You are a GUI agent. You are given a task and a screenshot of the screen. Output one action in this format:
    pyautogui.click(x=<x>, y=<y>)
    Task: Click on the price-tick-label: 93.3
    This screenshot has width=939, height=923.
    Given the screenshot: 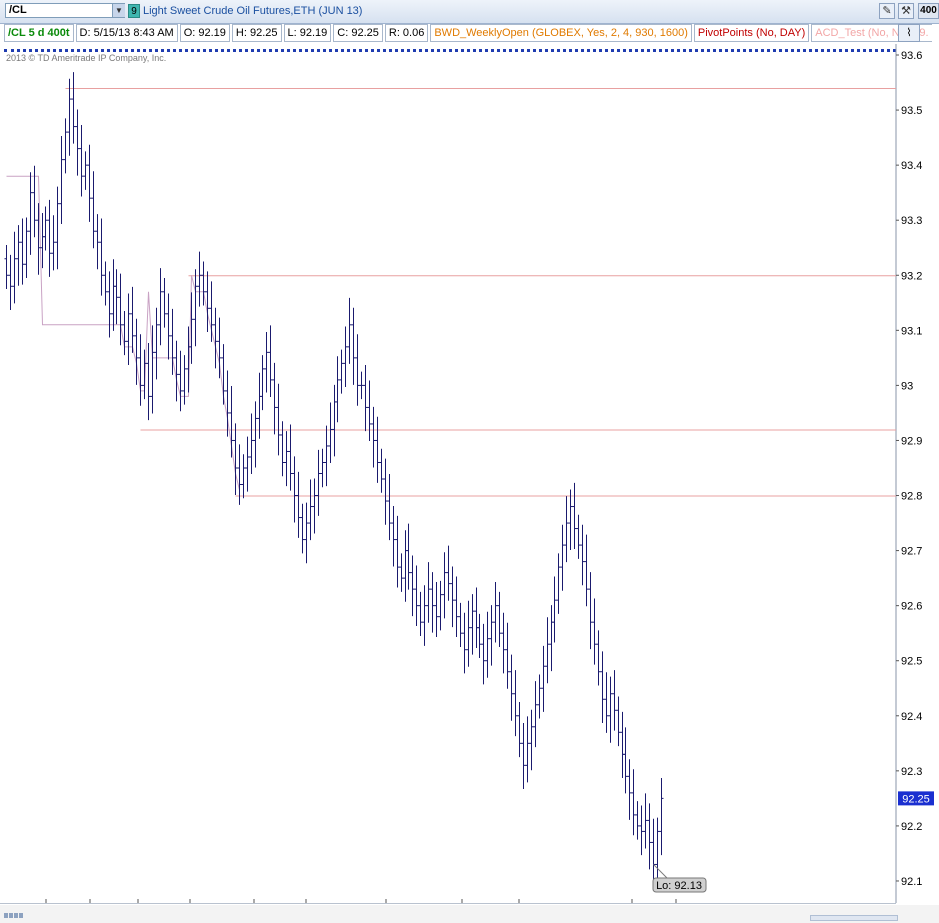 What is the action you would take?
    pyautogui.click(x=911, y=221)
    